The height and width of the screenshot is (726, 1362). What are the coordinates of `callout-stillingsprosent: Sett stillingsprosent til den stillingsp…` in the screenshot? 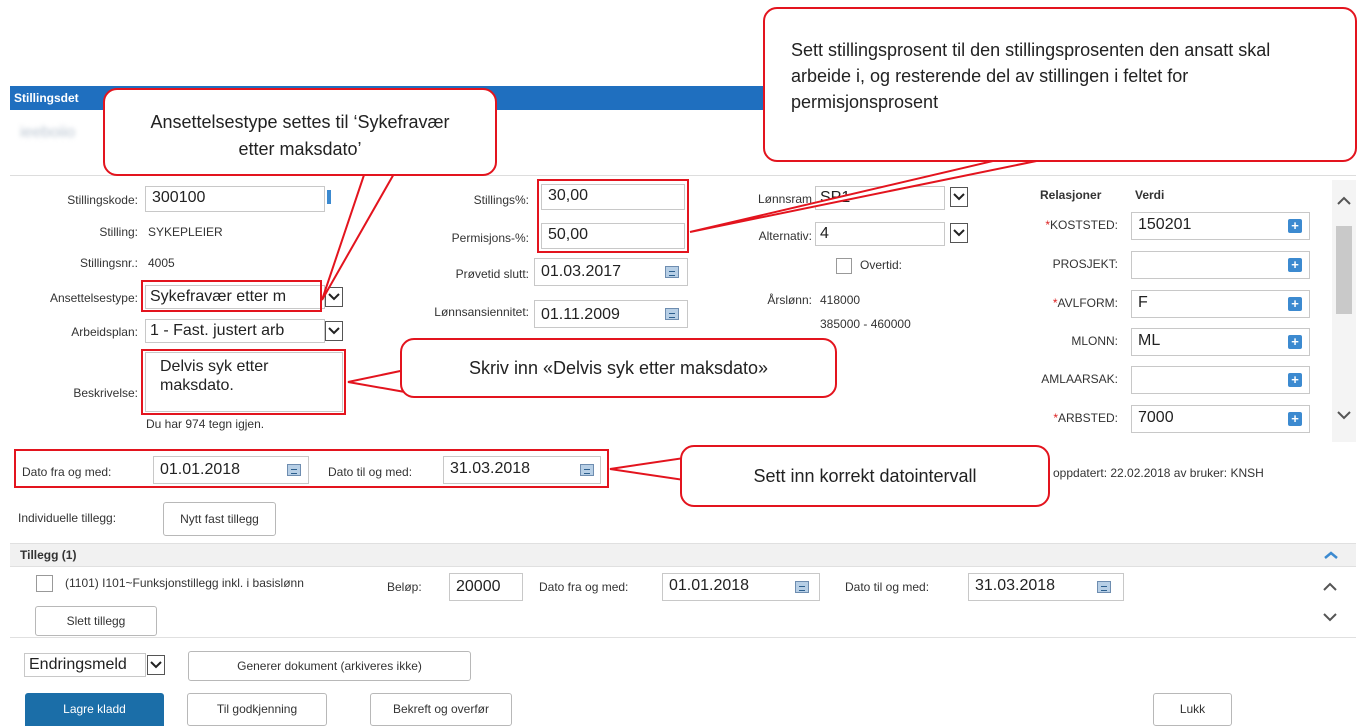 It's located at (1060, 84).